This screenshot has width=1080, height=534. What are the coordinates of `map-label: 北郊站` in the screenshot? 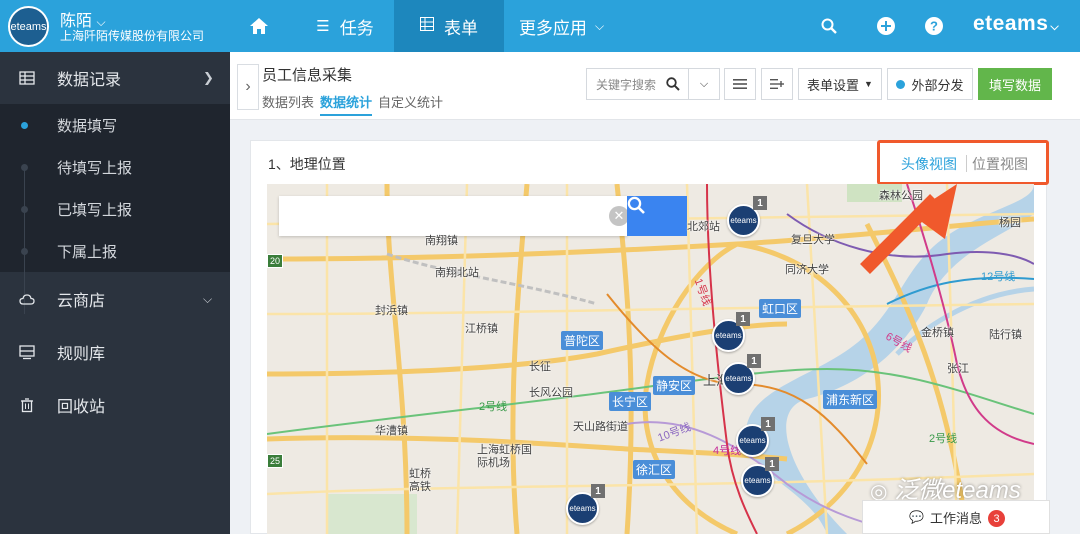 It's located at (703, 227).